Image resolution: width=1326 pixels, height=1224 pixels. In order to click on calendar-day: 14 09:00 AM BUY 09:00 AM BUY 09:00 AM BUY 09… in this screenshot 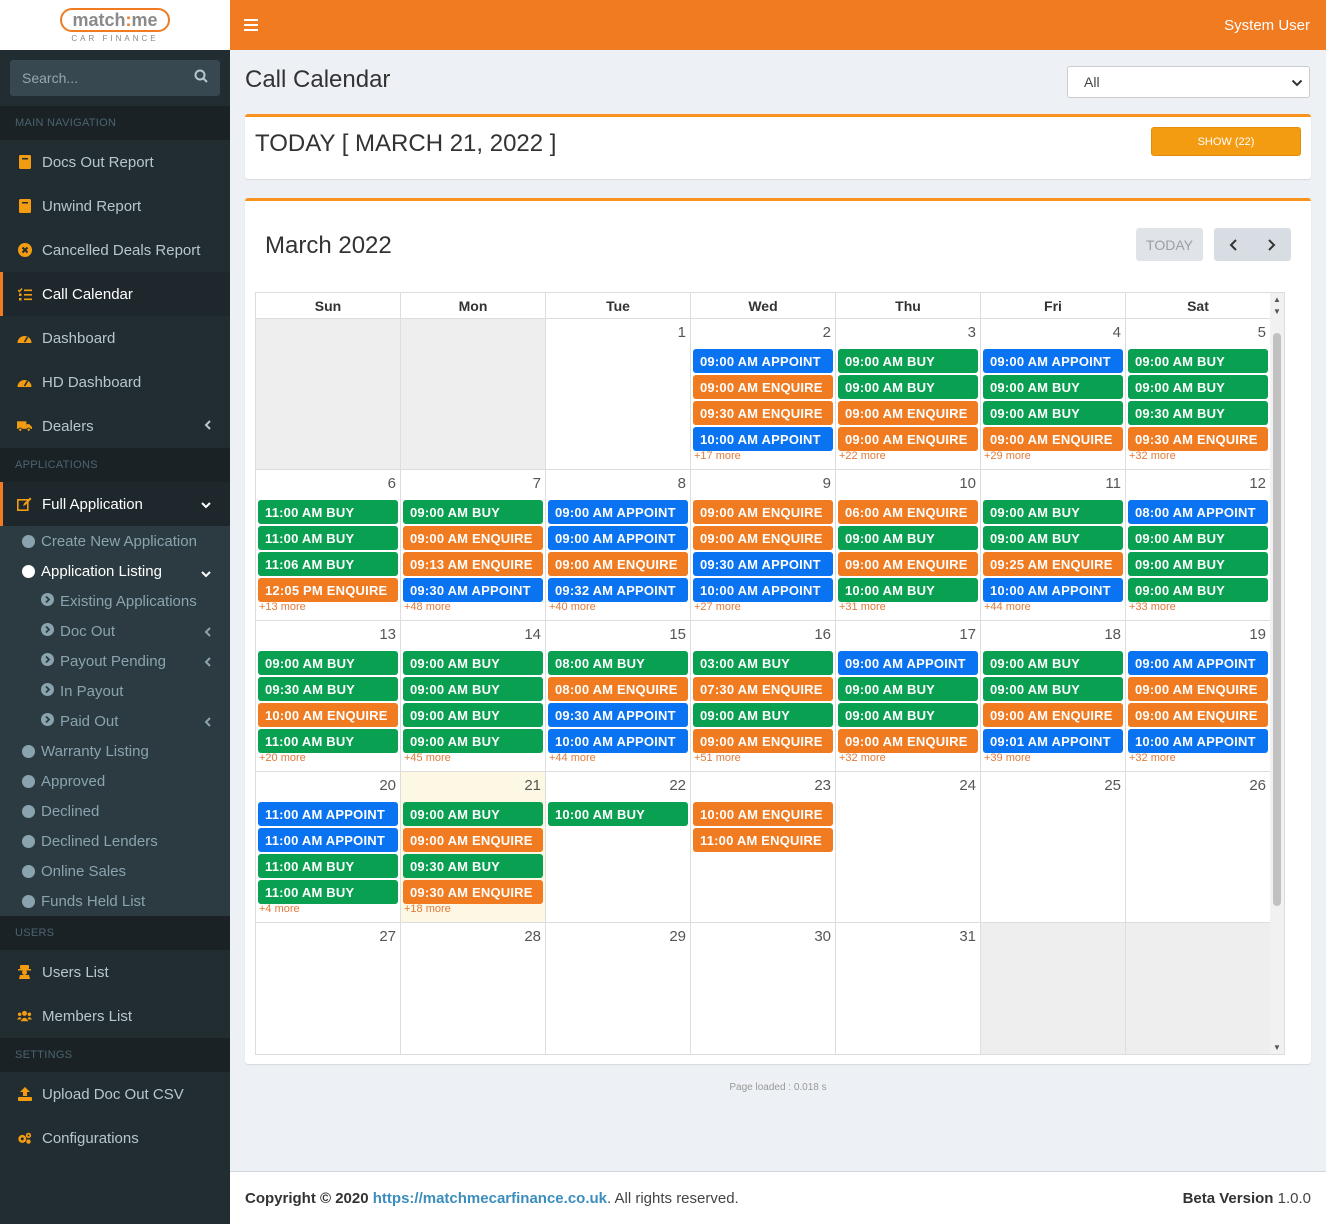, I will do `click(473, 696)`.